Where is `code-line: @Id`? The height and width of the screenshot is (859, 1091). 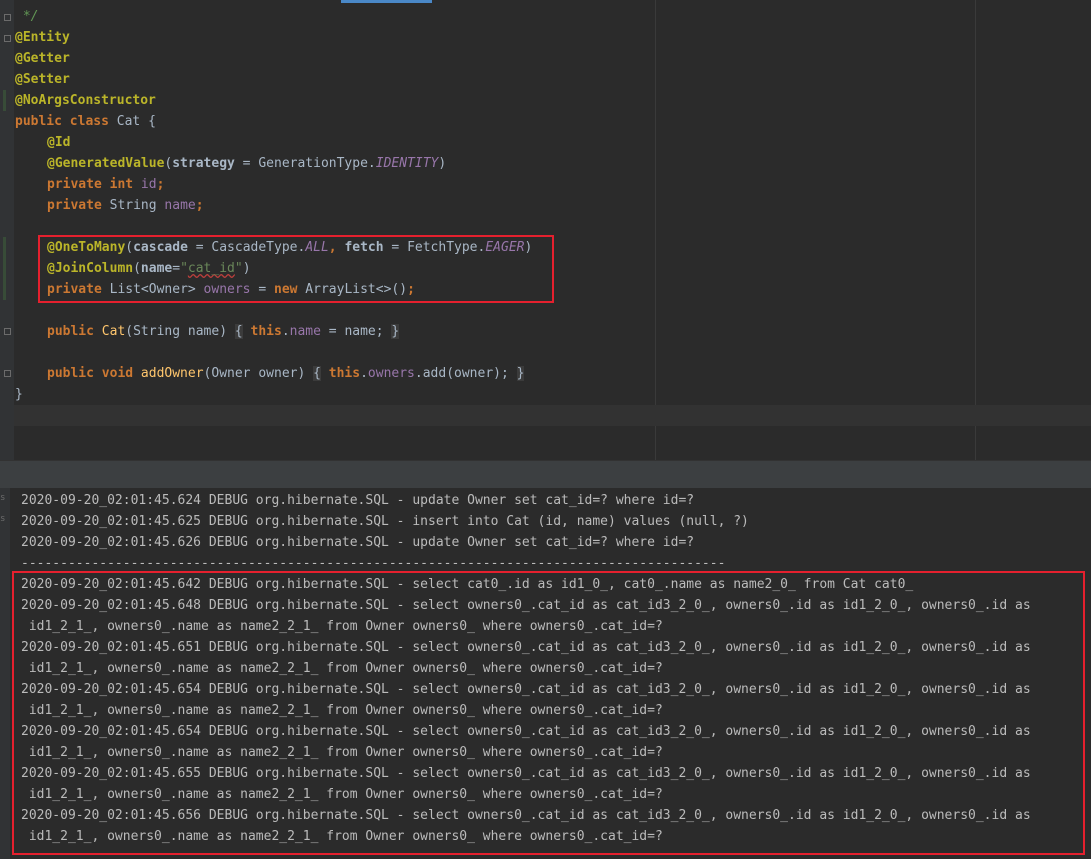
code-line: @Id is located at coordinates (58, 142).